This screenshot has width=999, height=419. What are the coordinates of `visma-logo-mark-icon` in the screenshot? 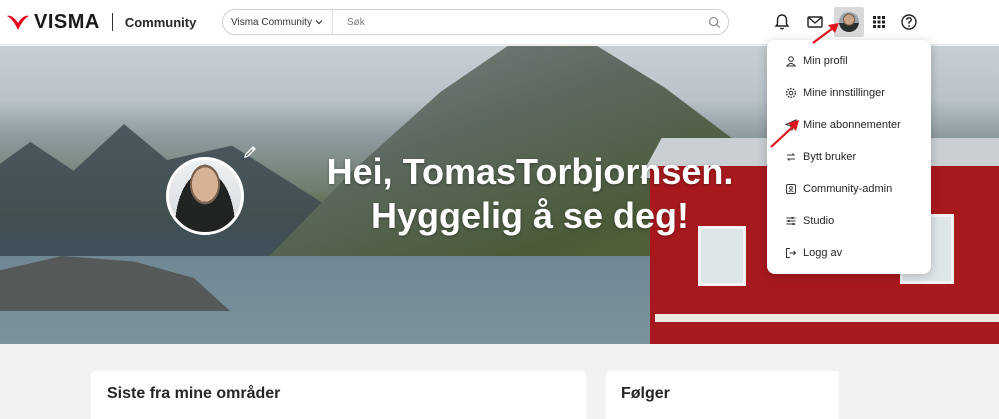 It's located at (18, 22).